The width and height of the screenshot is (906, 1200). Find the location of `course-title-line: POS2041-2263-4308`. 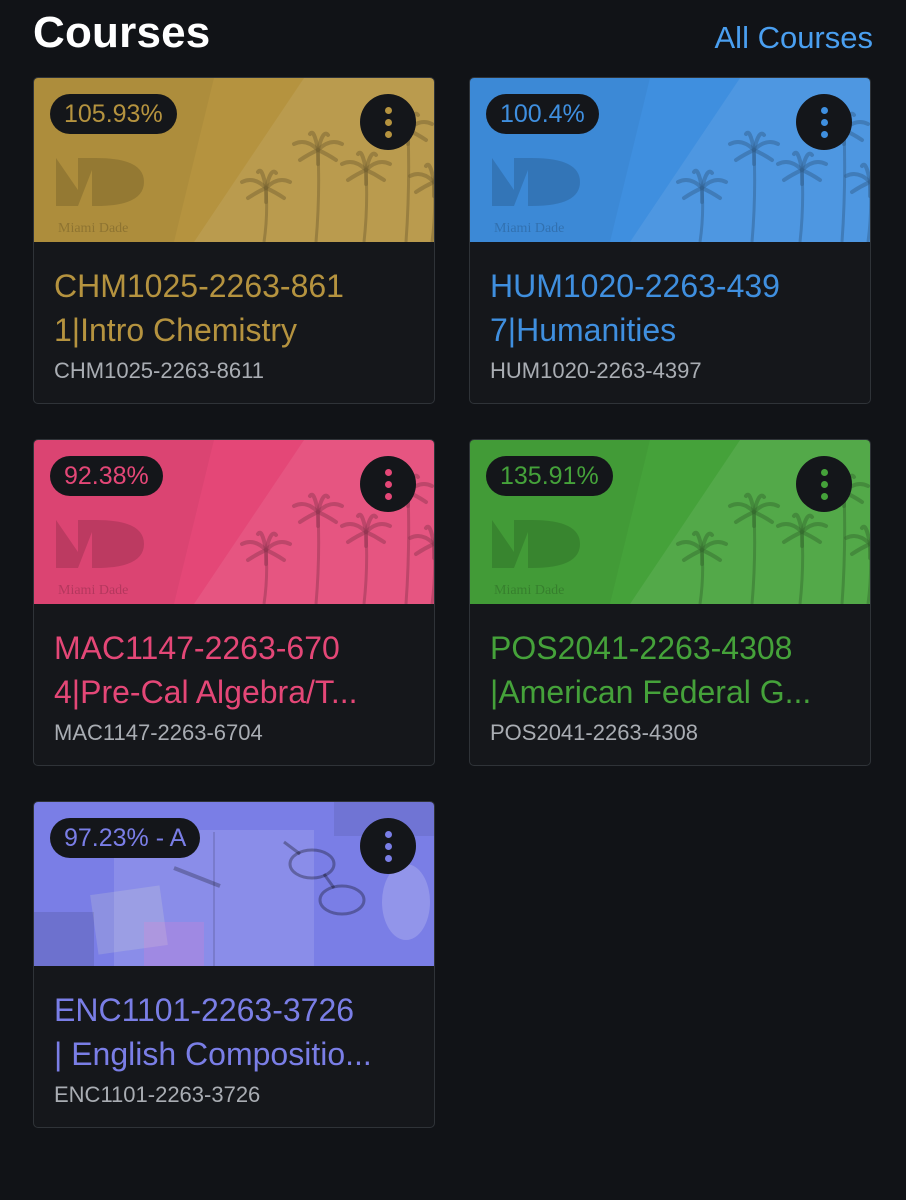

course-title-line: POS2041-2263-4308 is located at coordinates (641, 648).